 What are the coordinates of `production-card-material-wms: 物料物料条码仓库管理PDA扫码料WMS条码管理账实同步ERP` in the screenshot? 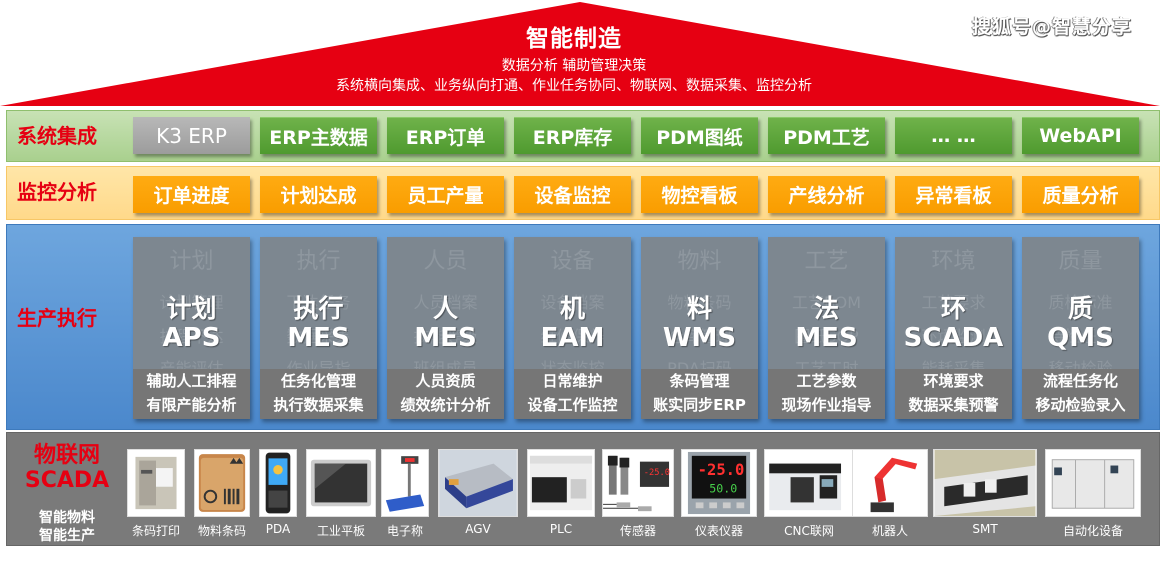 It's located at (699, 328).